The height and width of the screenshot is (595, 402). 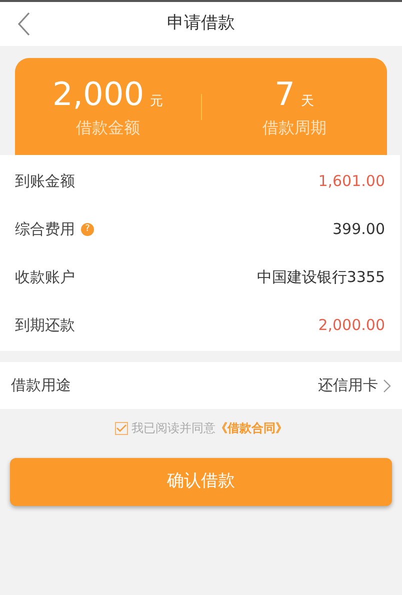 I want to click on contract-link: 《借款合同》, so click(x=252, y=428).